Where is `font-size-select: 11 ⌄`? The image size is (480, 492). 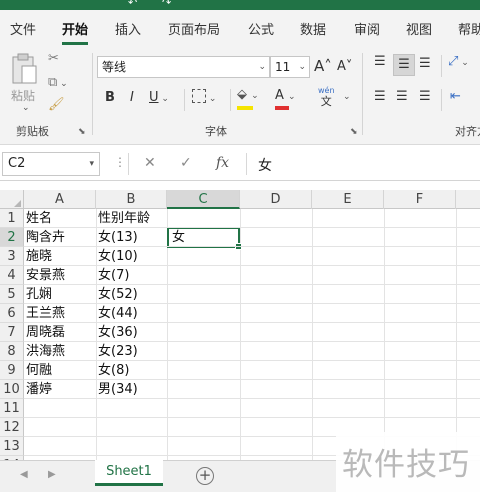
font-size-select: 11 ⌄ is located at coordinates (290, 67).